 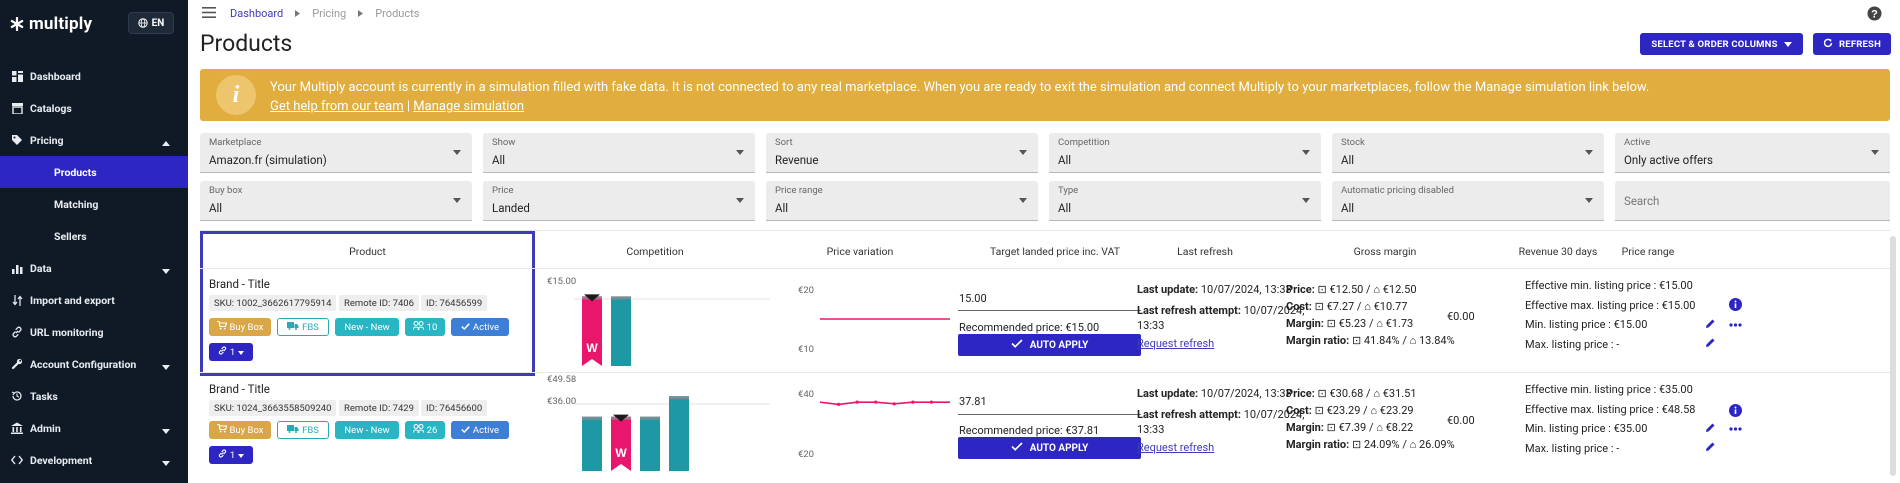 I want to click on caret-down-icon, so click(x=740, y=152).